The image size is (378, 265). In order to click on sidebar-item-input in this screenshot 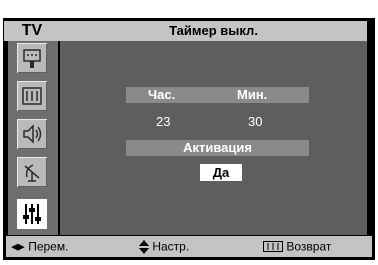, I will do `click(32, 58)`.